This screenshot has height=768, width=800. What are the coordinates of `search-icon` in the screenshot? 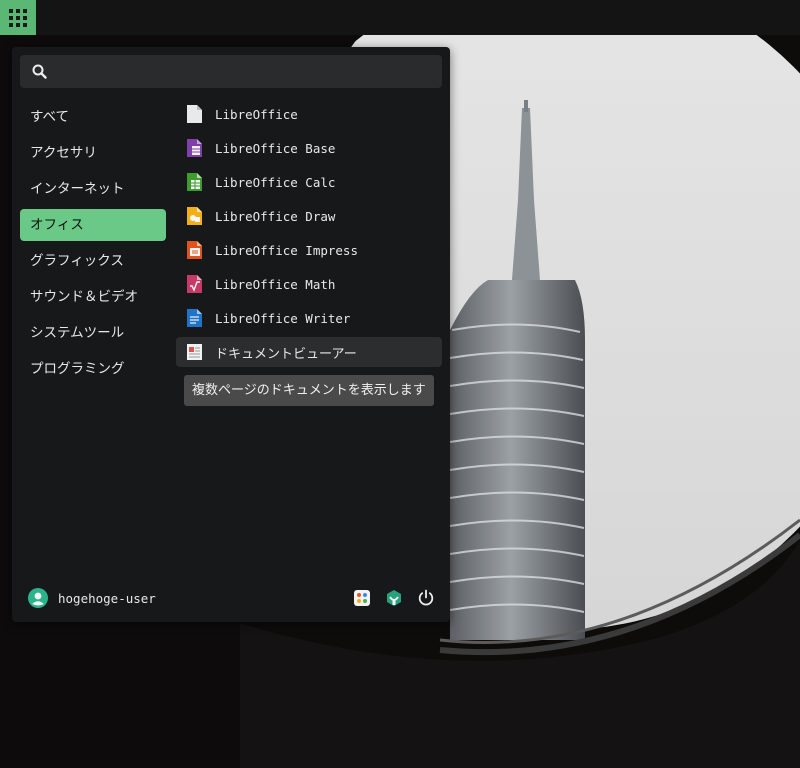 It's located at (39, 71).